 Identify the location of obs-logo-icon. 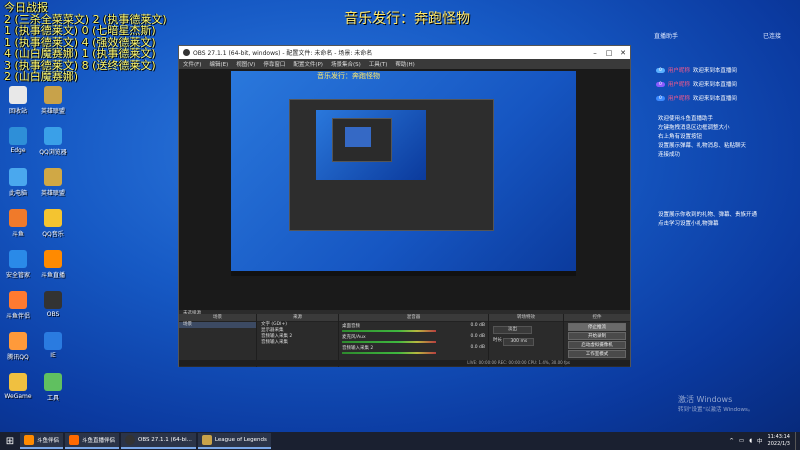
(186, 52).